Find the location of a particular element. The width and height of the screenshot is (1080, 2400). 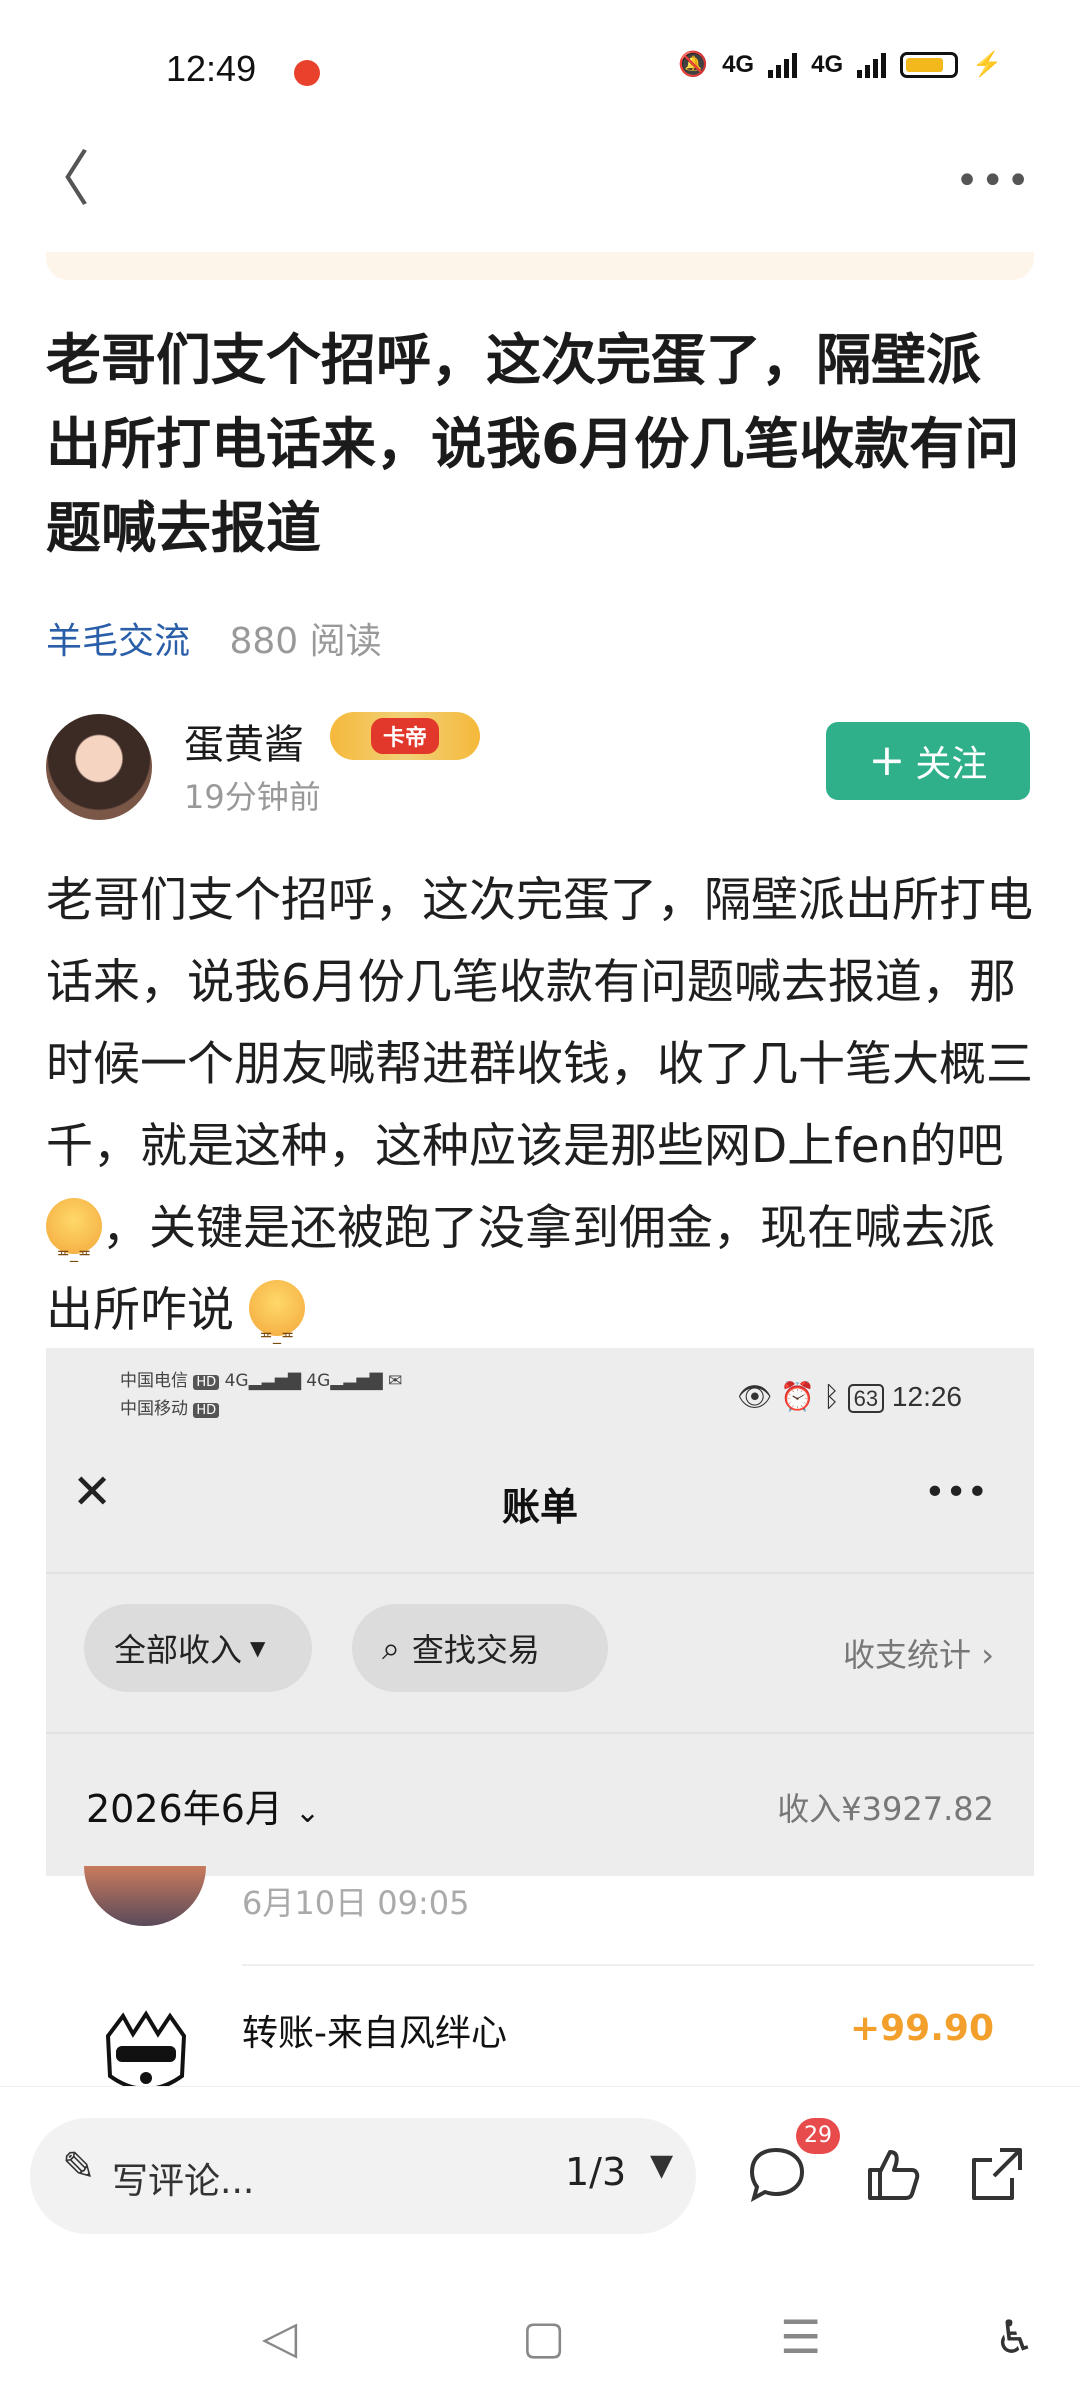

author-name: 蛋黄酱 is located at coordinates (244, 741).